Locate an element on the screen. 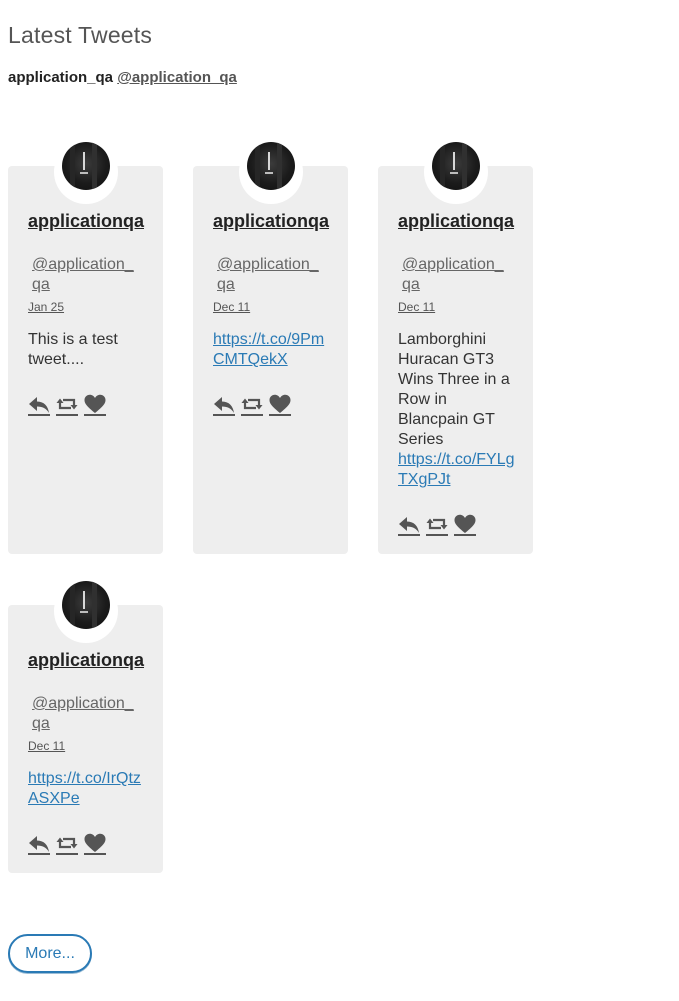  tweet-link: https://t.co/IrQtzASXPe is located at coordinates (88, 789).